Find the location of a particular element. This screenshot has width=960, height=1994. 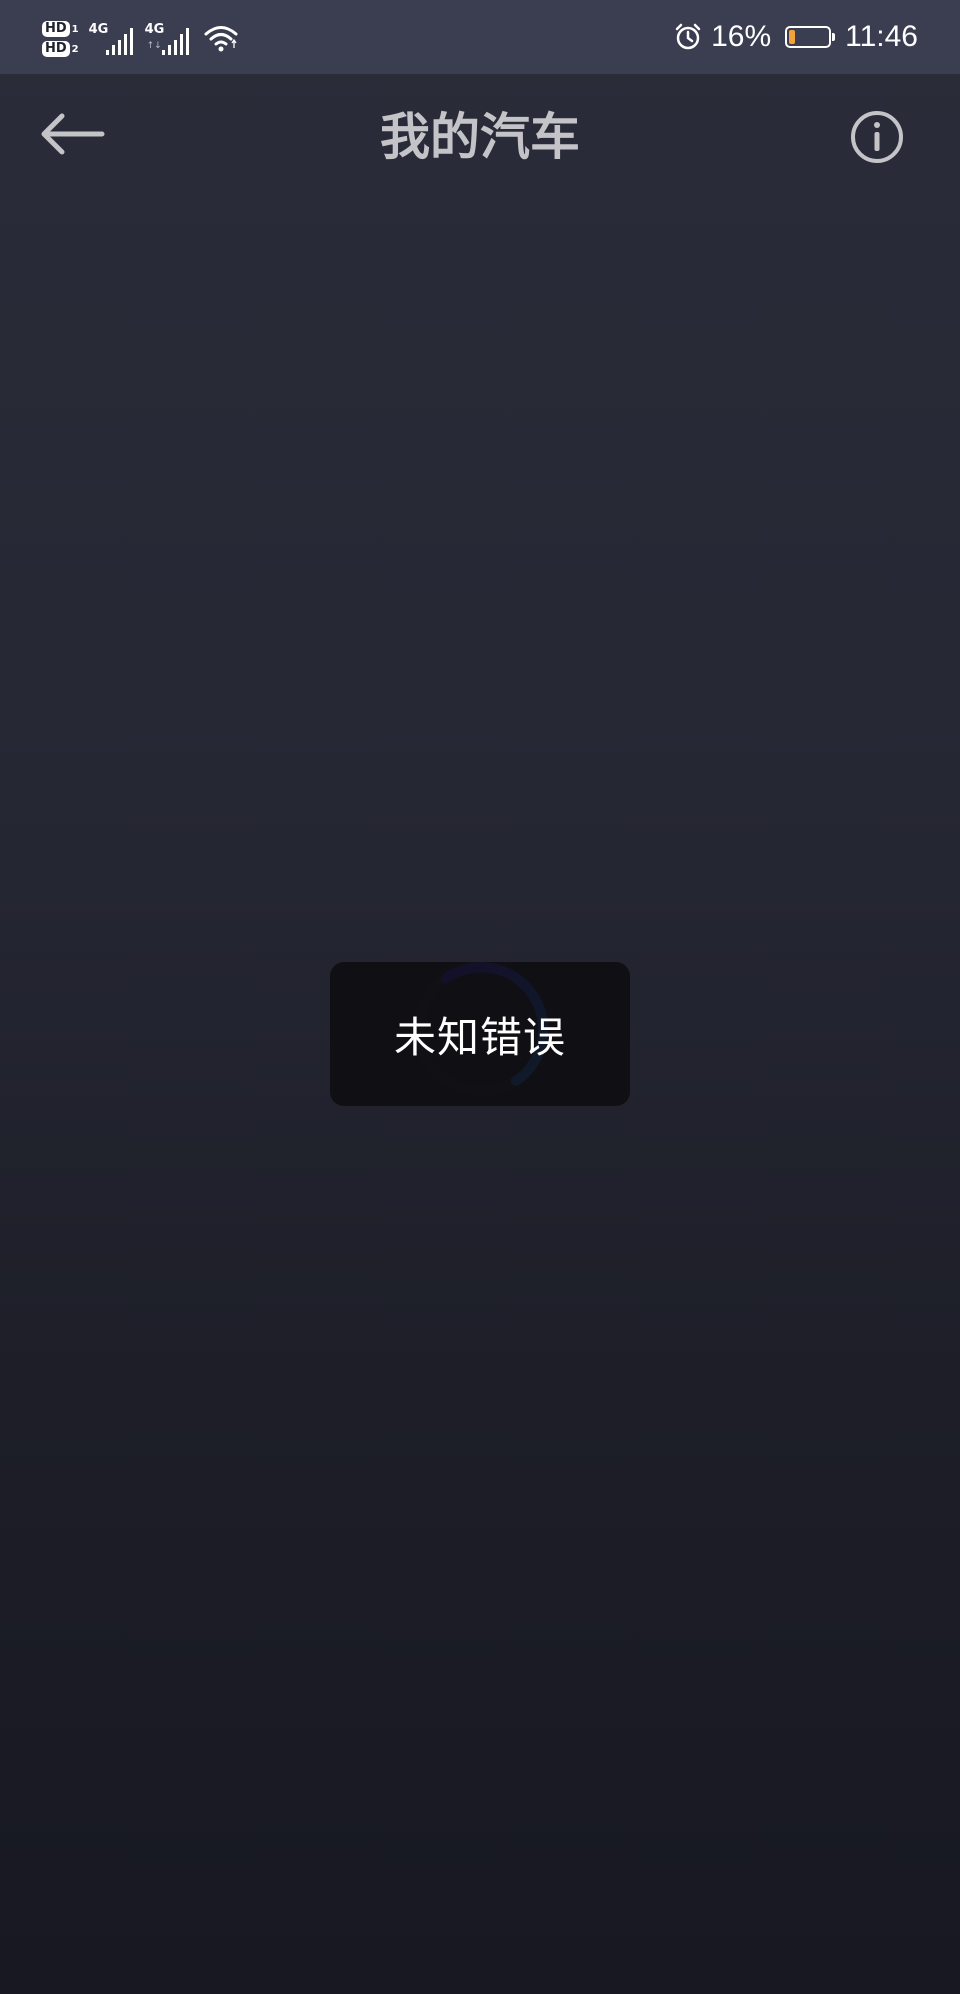

network-signal-1: 4G is located at coordinates (112, 39).